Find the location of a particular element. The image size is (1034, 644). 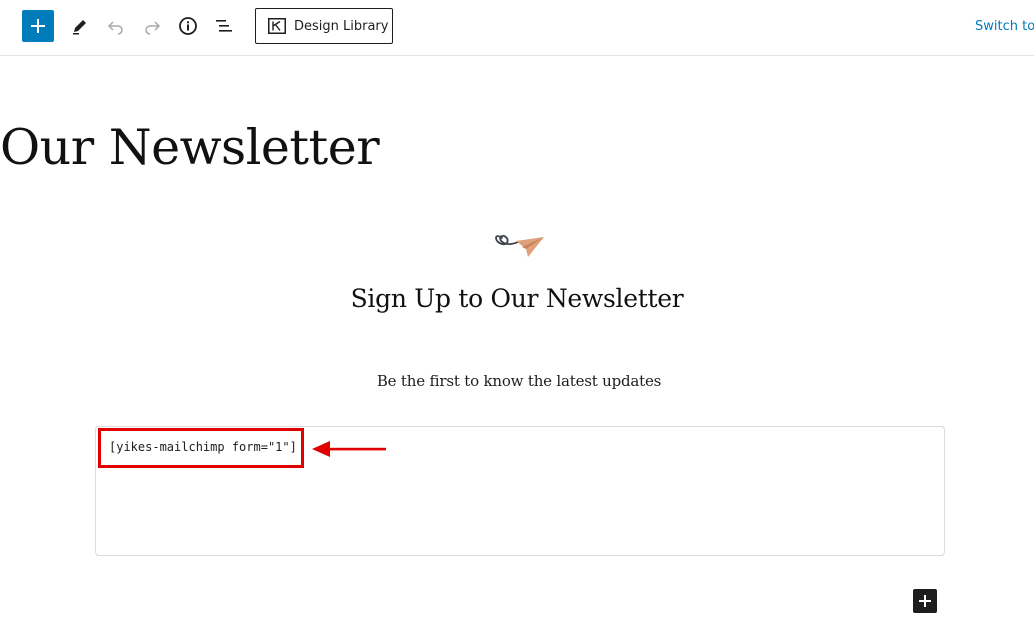

redo-button is located at coordinates (152, 26).